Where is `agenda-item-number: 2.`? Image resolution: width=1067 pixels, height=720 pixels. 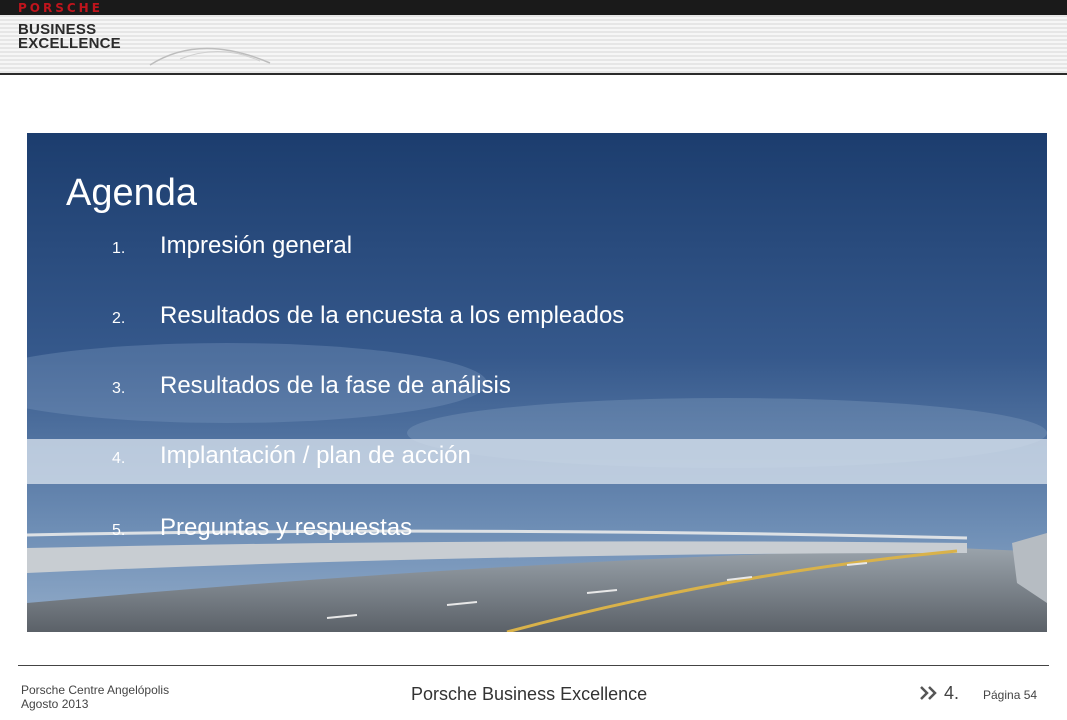 agenda-item-number: 2. is located at coordinates (119, 318).